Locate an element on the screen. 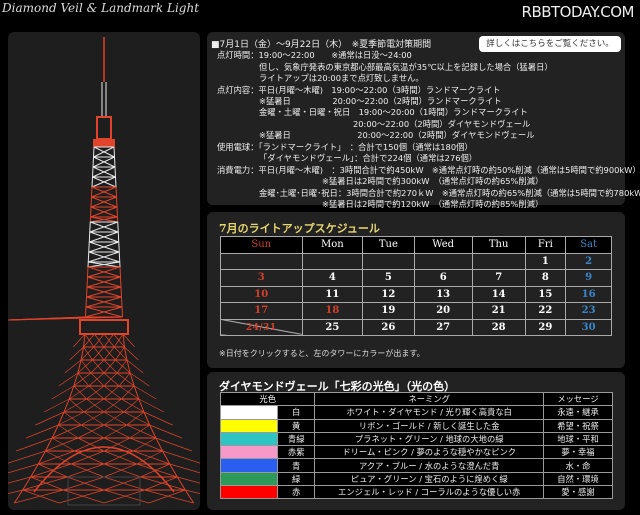 This screenshot has width=640, height=515. calendar-day: 2 is located at coordinates (588, 261).